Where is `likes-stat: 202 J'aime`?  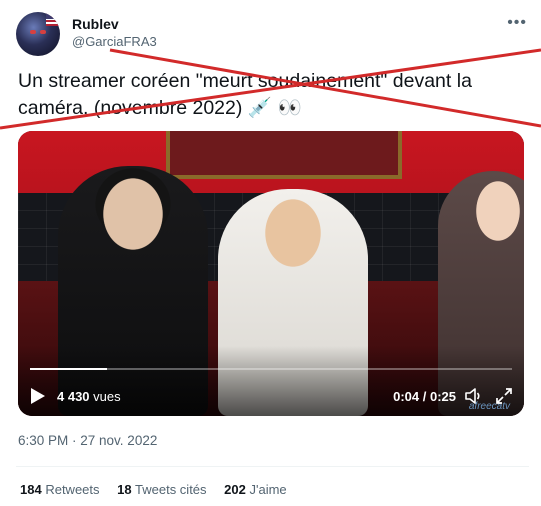 likes-stat: 202 J'aime is located at coordinates (255, 489).